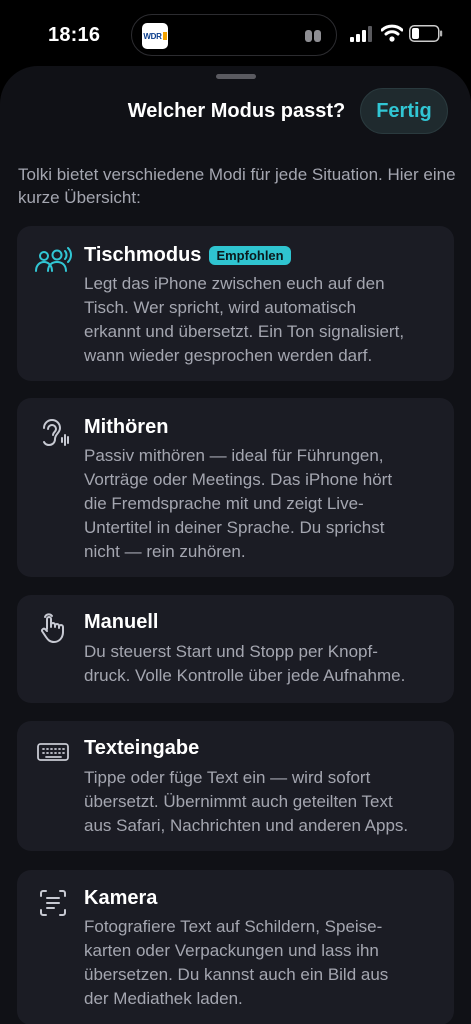  Describe the element at coordinates (234, 455) in the screenshot. I see `description-line: Passiv mithören — ideal für Führungen,` at that location.